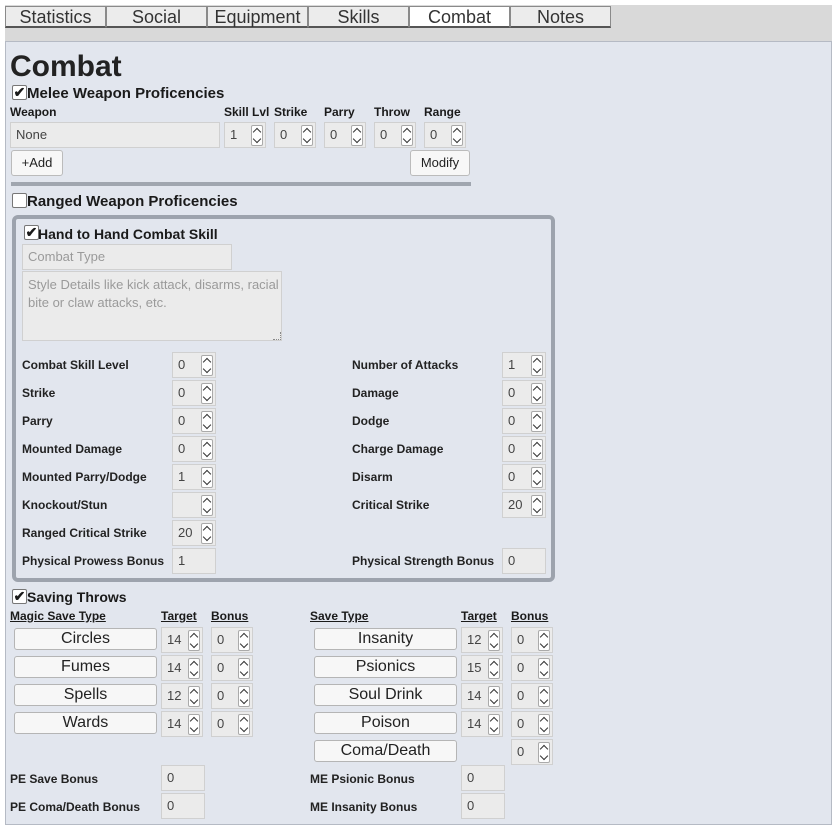  Describe the element at coordinates (385, 667) in the screenshot. I see `save-button-psionics: Psionics` at that location.